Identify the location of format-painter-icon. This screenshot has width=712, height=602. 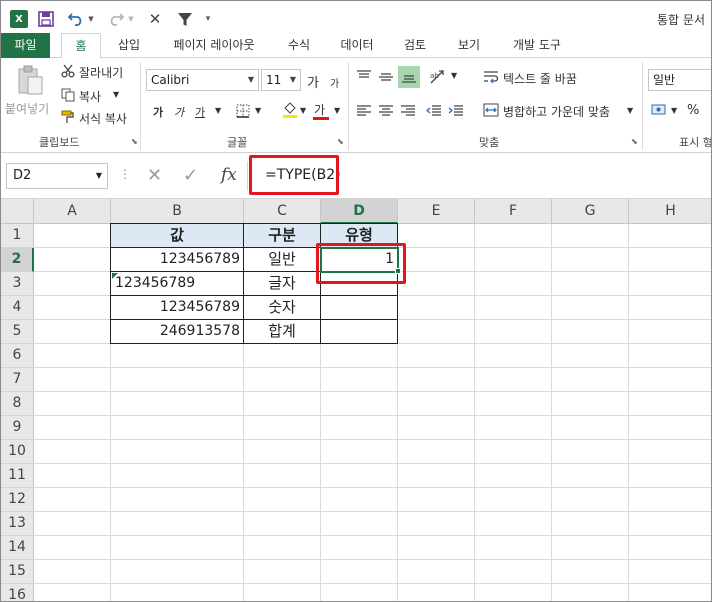
(68, 117).